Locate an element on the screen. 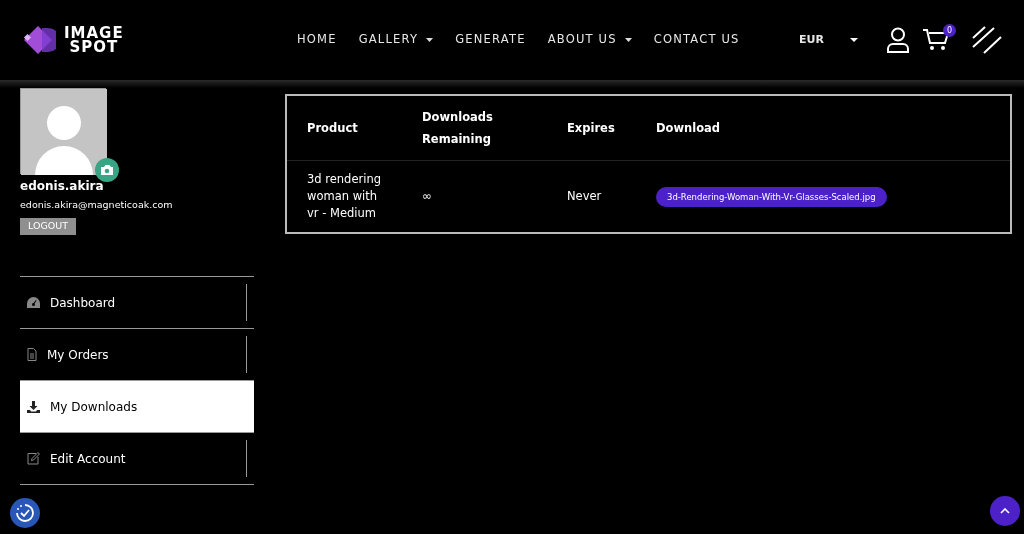 This screenshot has width=1024, height=534. sidebar-item: Edit Account is located at coordinates (137, 459).